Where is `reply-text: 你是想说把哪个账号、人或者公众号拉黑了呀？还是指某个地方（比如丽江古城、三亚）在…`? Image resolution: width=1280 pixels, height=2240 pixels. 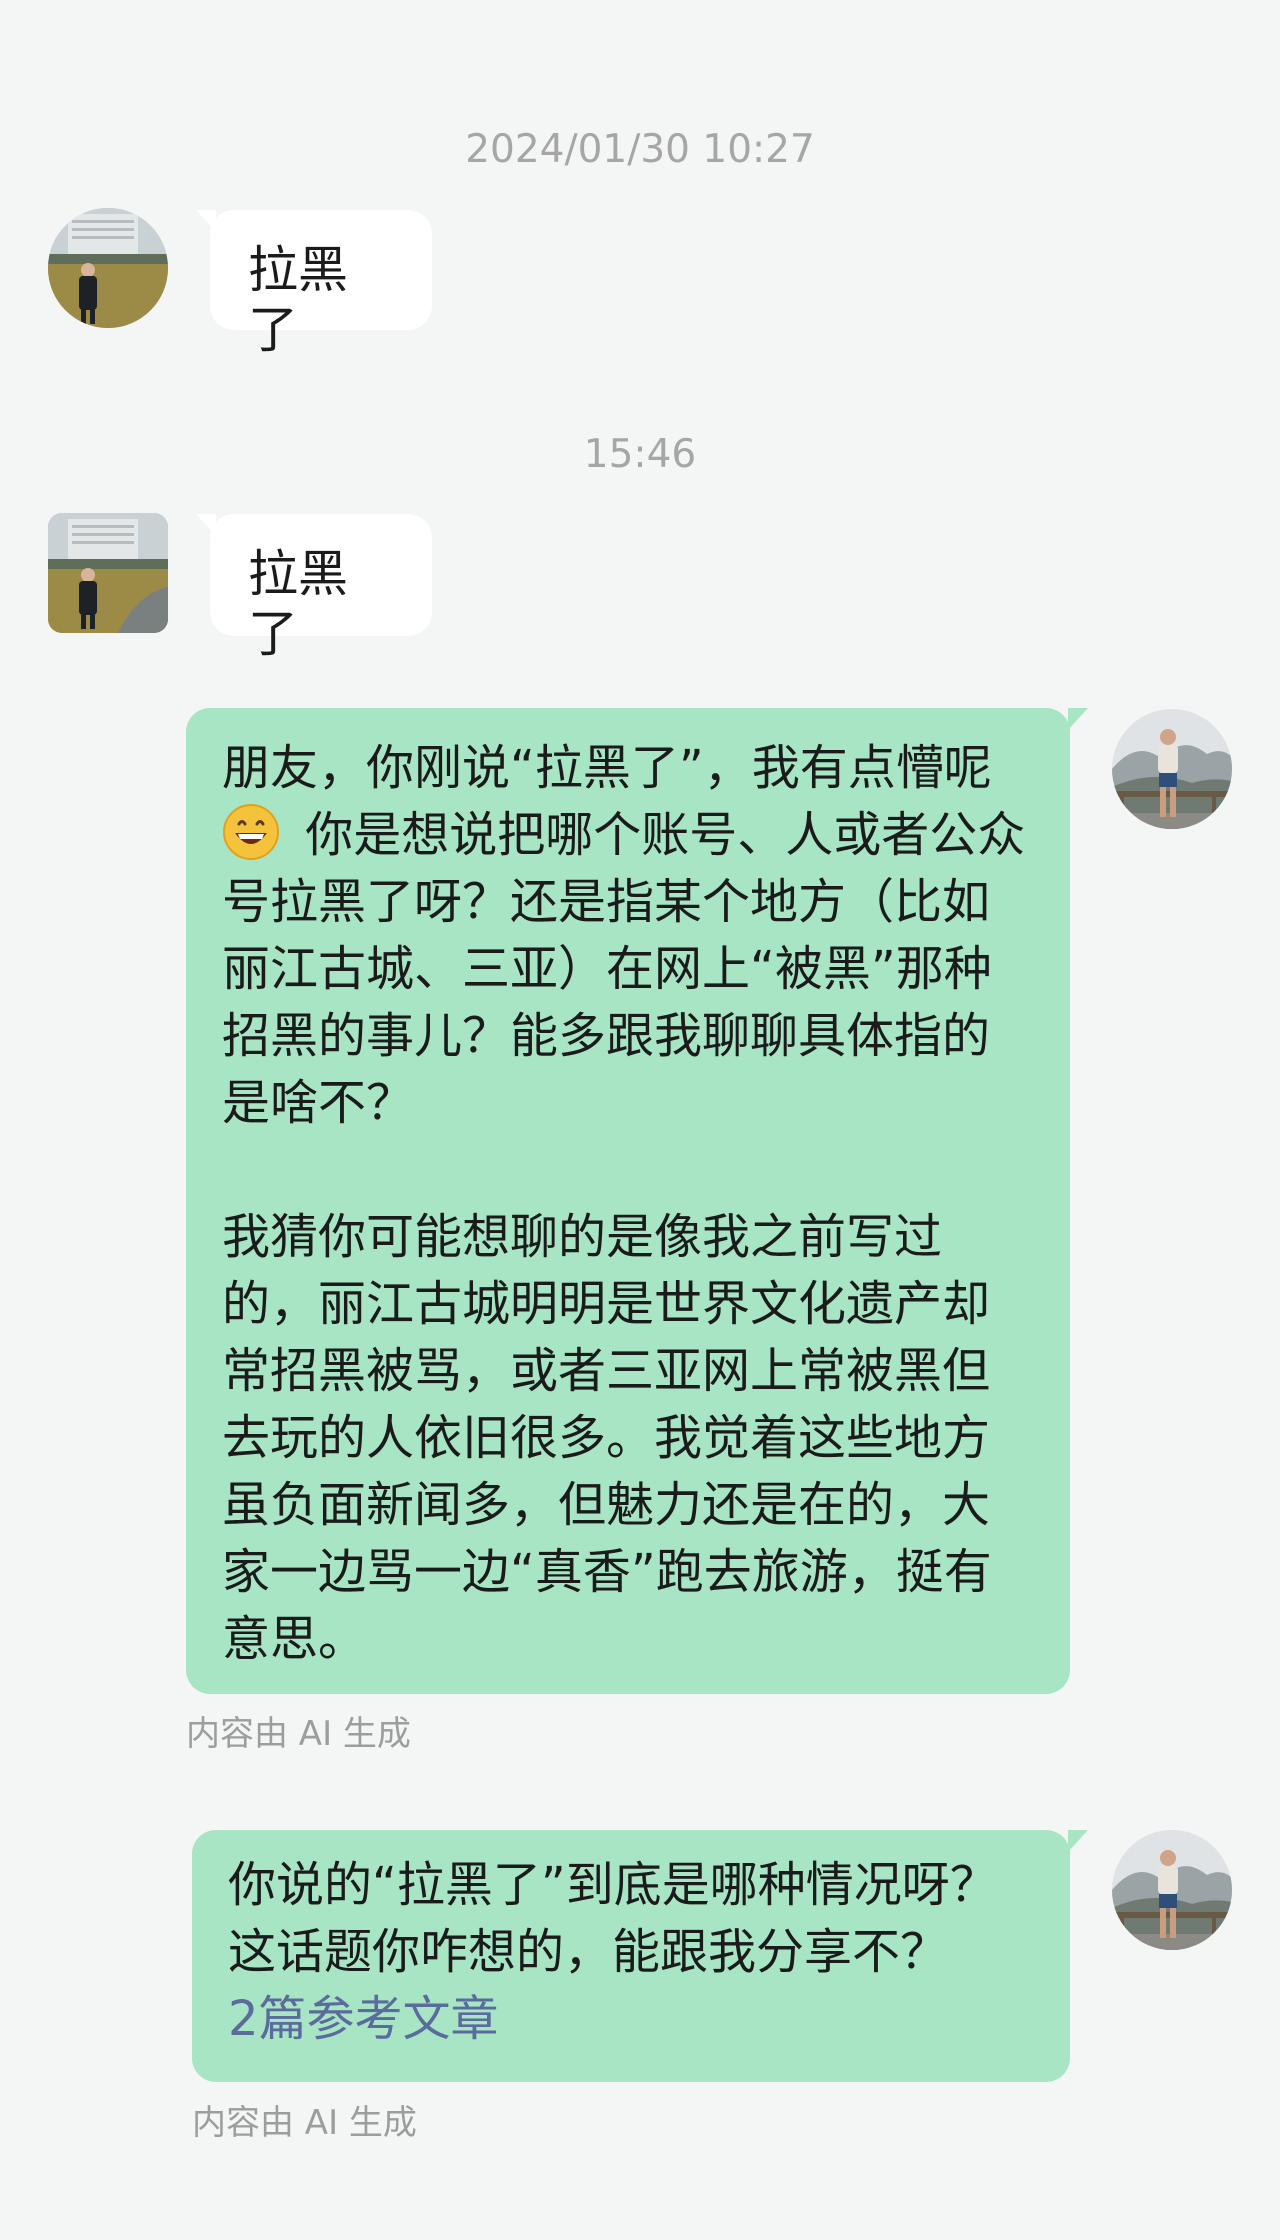
reply-text: 你是想说把哪个账号、人或者公众号拉黑了呀？还是指某个地方（比如丽江古城、三亚）在… is located at coordinates (624, 969).